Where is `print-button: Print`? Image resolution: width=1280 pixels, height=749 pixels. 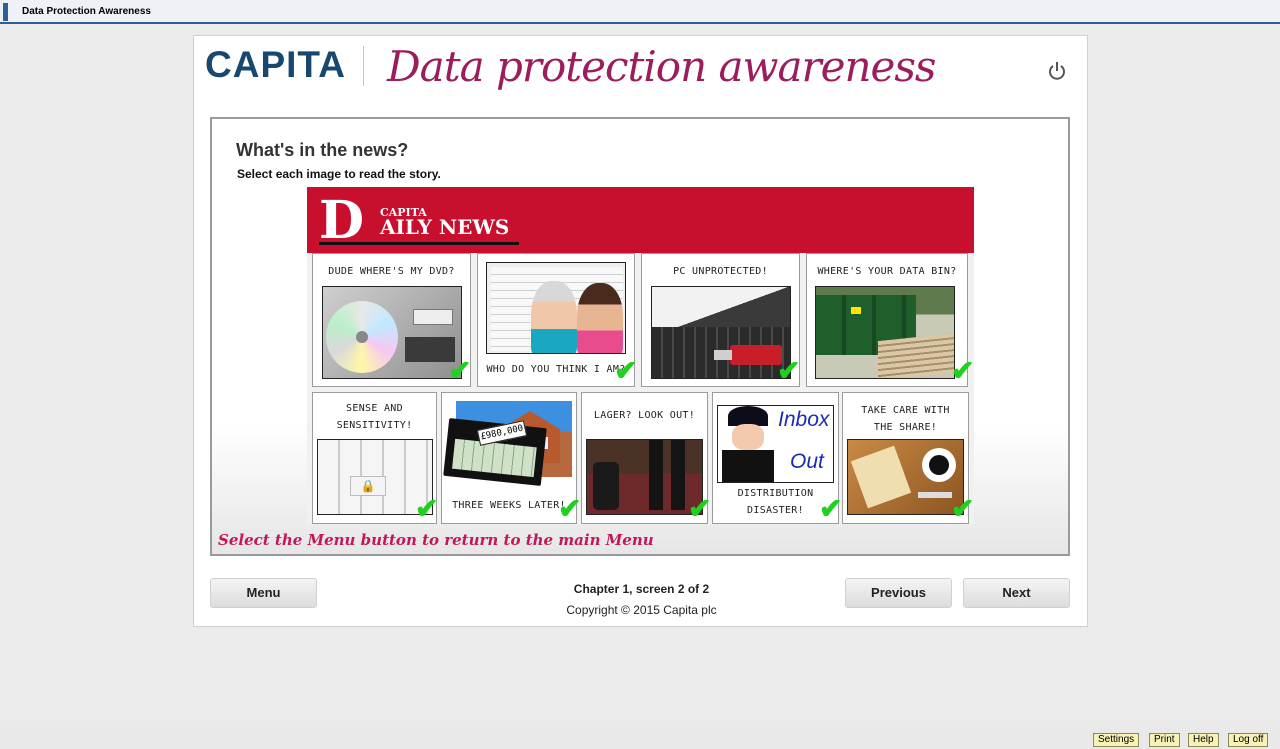 print-button: Print is located at coordinates (1164, 740).